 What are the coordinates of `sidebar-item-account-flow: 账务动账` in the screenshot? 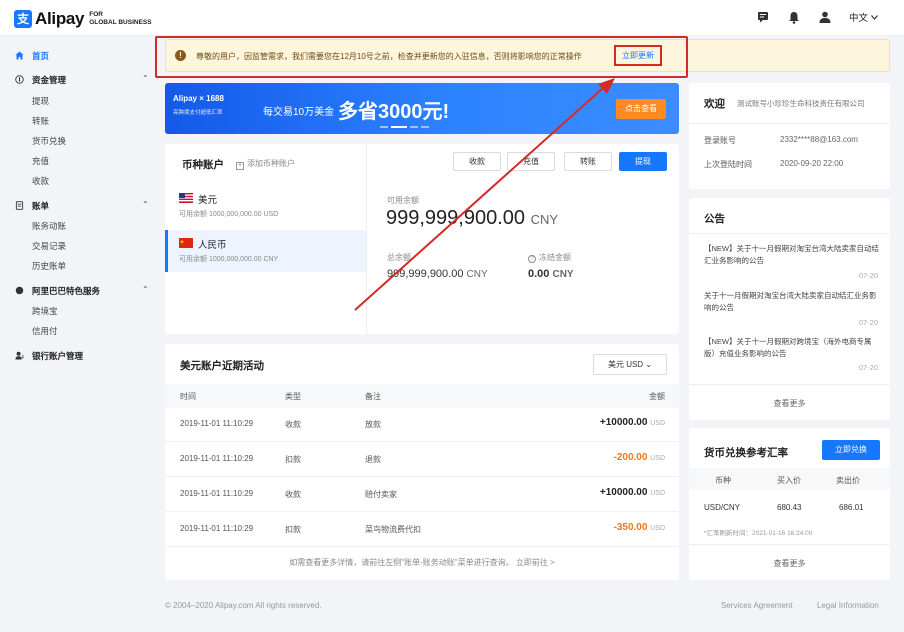 It's located at (49, 226).